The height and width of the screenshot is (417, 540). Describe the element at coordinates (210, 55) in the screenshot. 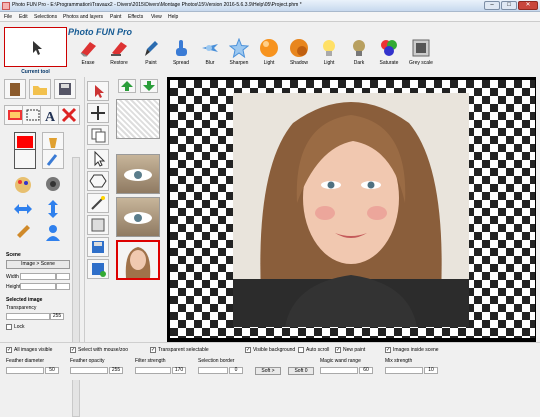

I see `tool-blur: Blur` at that location.